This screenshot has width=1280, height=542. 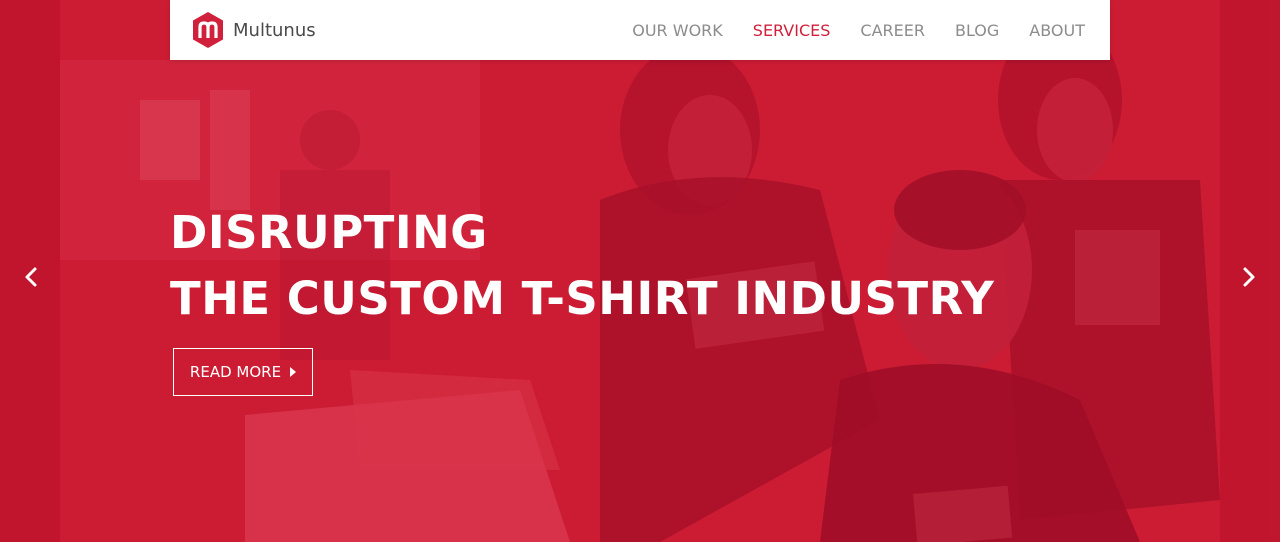 I want to click on read-more-label: READ MORE, so click(x=235, y=372).